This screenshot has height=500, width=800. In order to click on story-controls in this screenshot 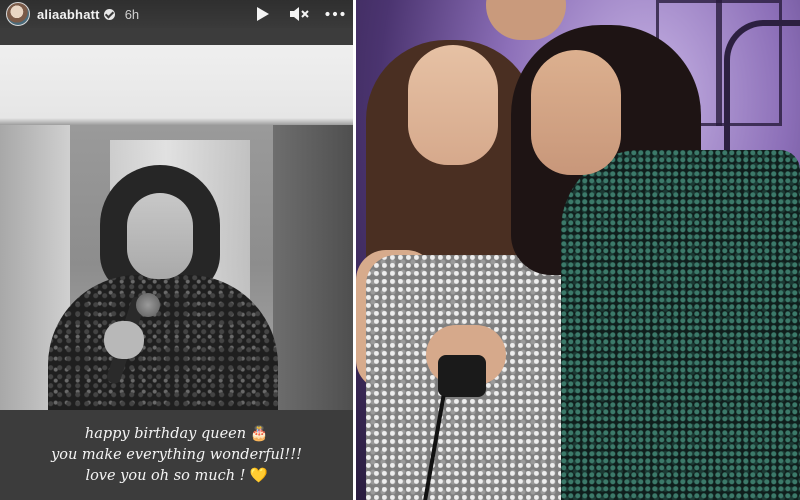, I will do `click(299, 14)`.